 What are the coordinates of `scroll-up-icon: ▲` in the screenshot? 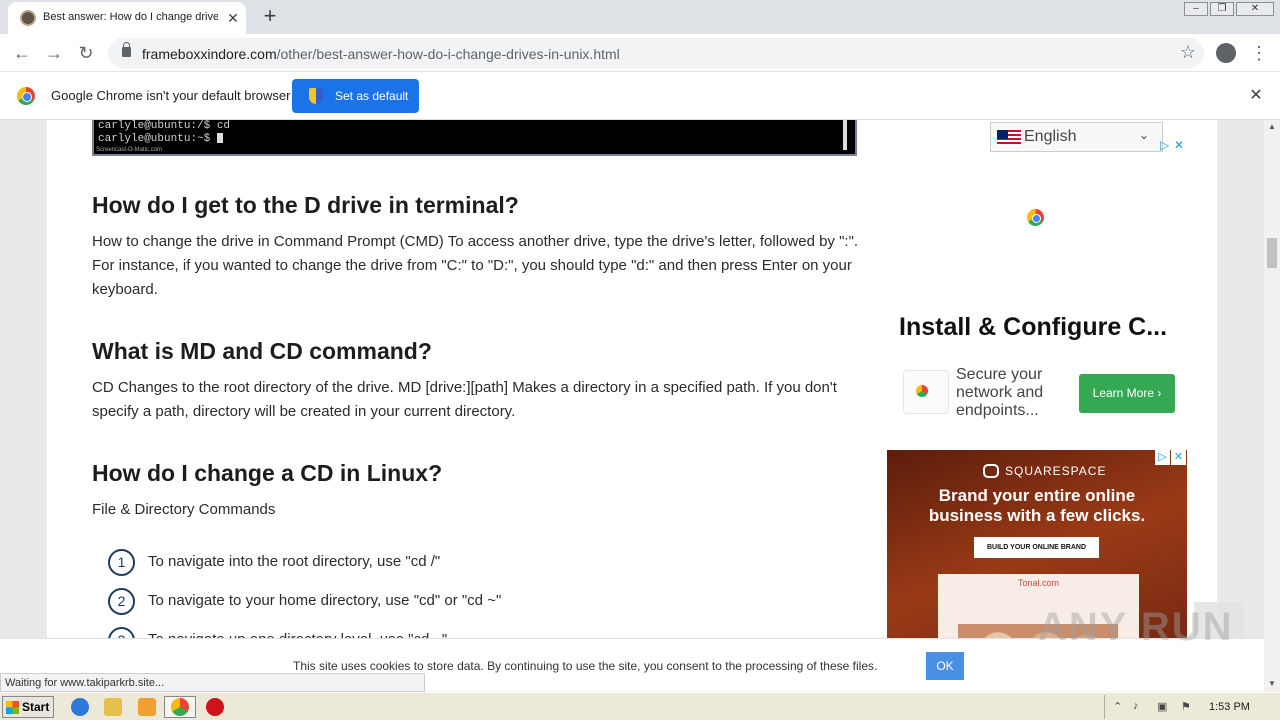 It's located at (1272, 127).